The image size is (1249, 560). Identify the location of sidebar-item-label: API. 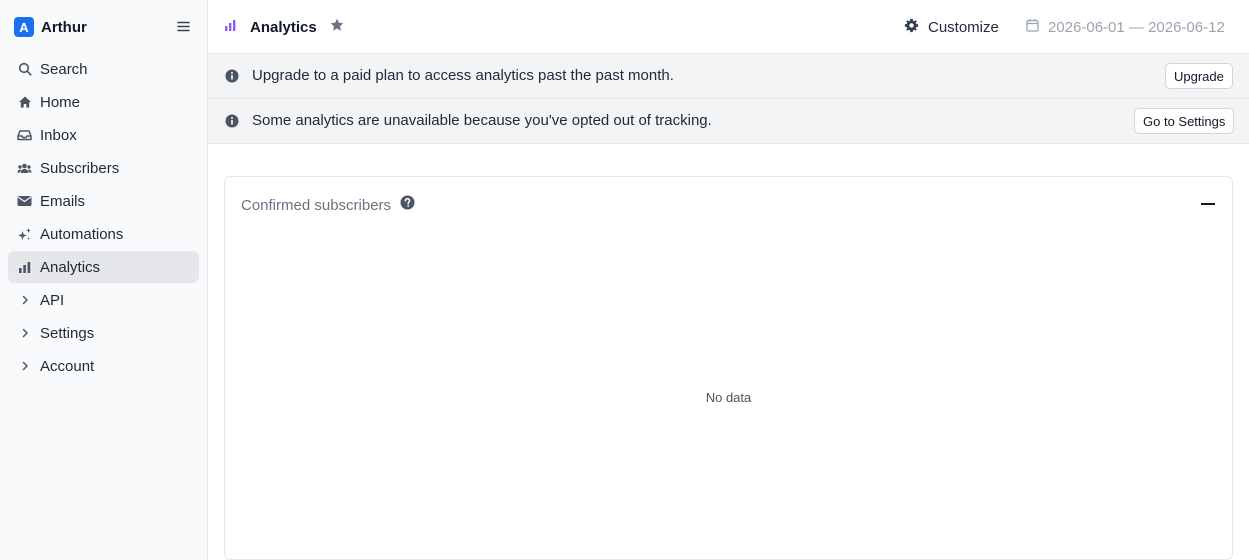
(52, 300).